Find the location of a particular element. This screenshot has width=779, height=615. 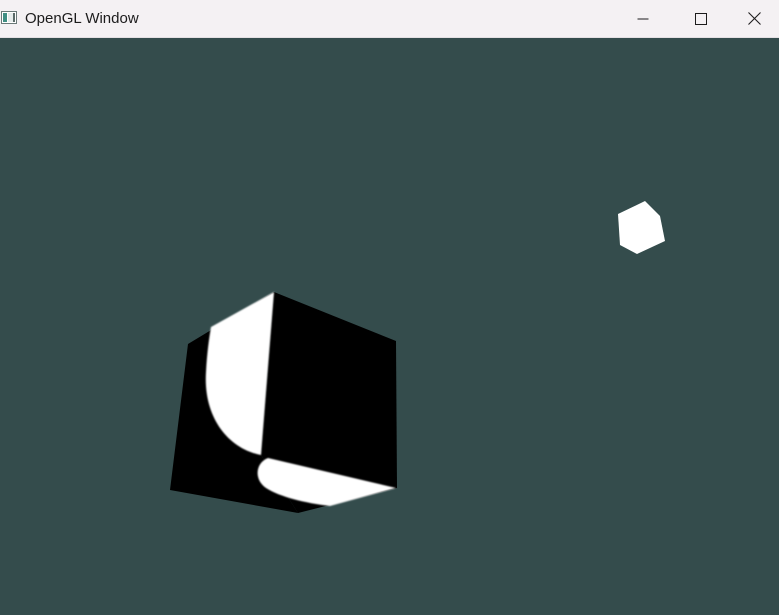

window-title: OpenGL Window is located at coordinates (82, 18).